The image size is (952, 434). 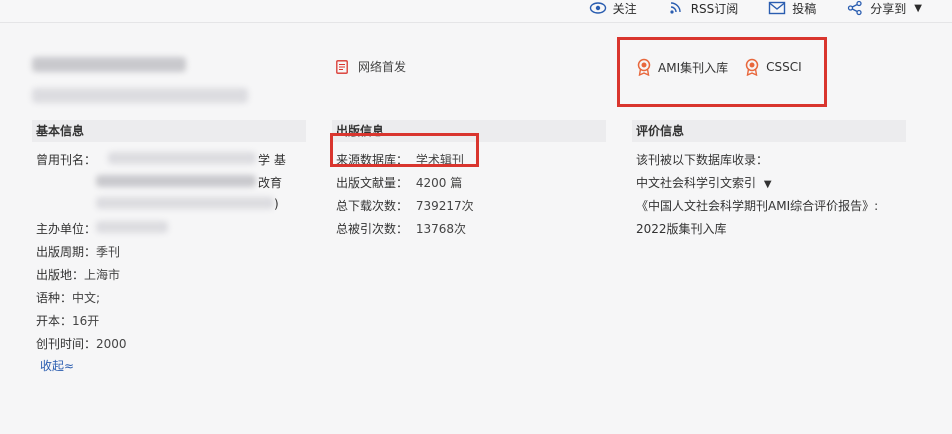 I want to click on included-label: 该刊被以下数据库收录：, so click(x=702, y=160).